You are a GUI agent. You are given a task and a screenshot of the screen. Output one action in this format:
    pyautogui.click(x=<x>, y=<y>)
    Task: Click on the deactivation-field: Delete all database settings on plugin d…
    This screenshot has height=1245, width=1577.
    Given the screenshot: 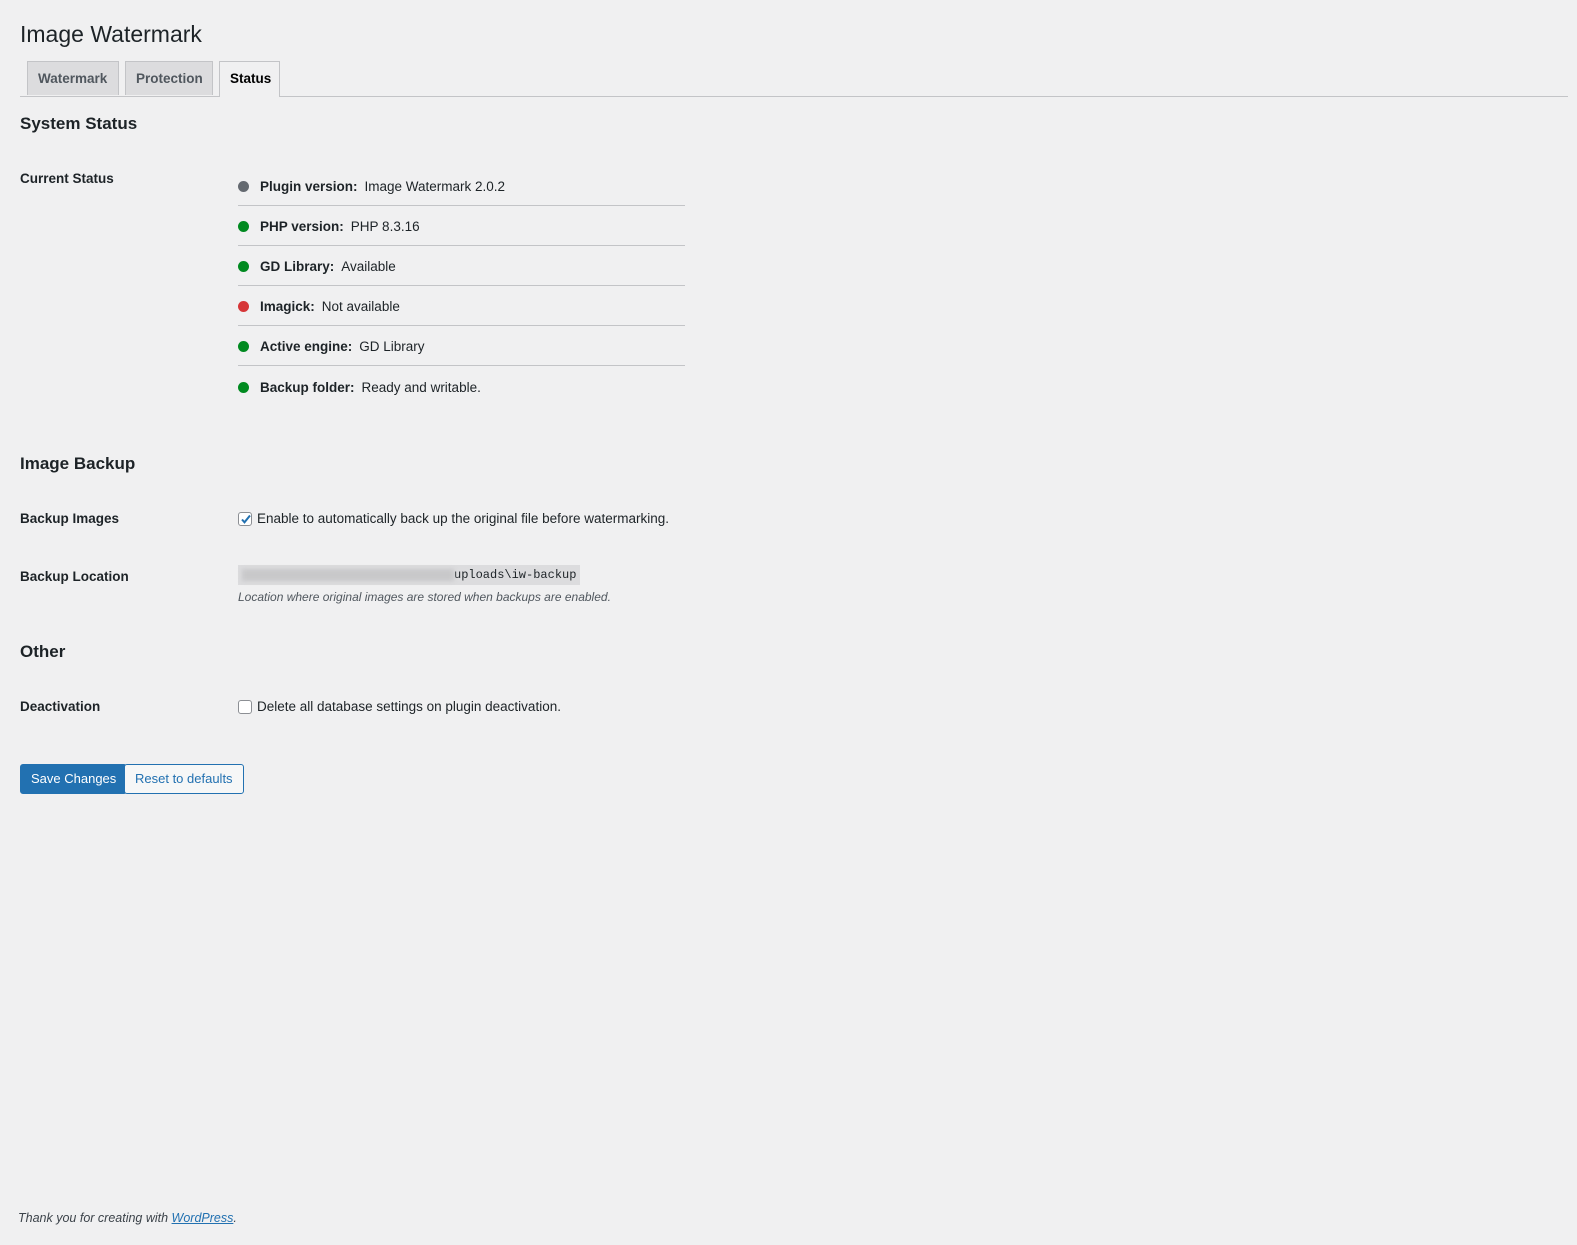 What is the action you would take?
    pyautogui.click(x=399, y=707)
    